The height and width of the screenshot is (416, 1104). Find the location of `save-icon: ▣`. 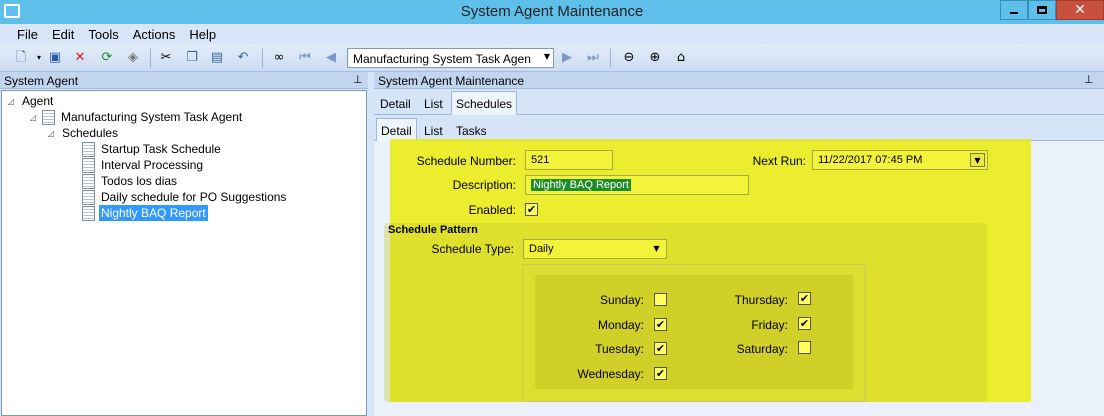

save-icon: ▣ is located at coordinates (55, 58).